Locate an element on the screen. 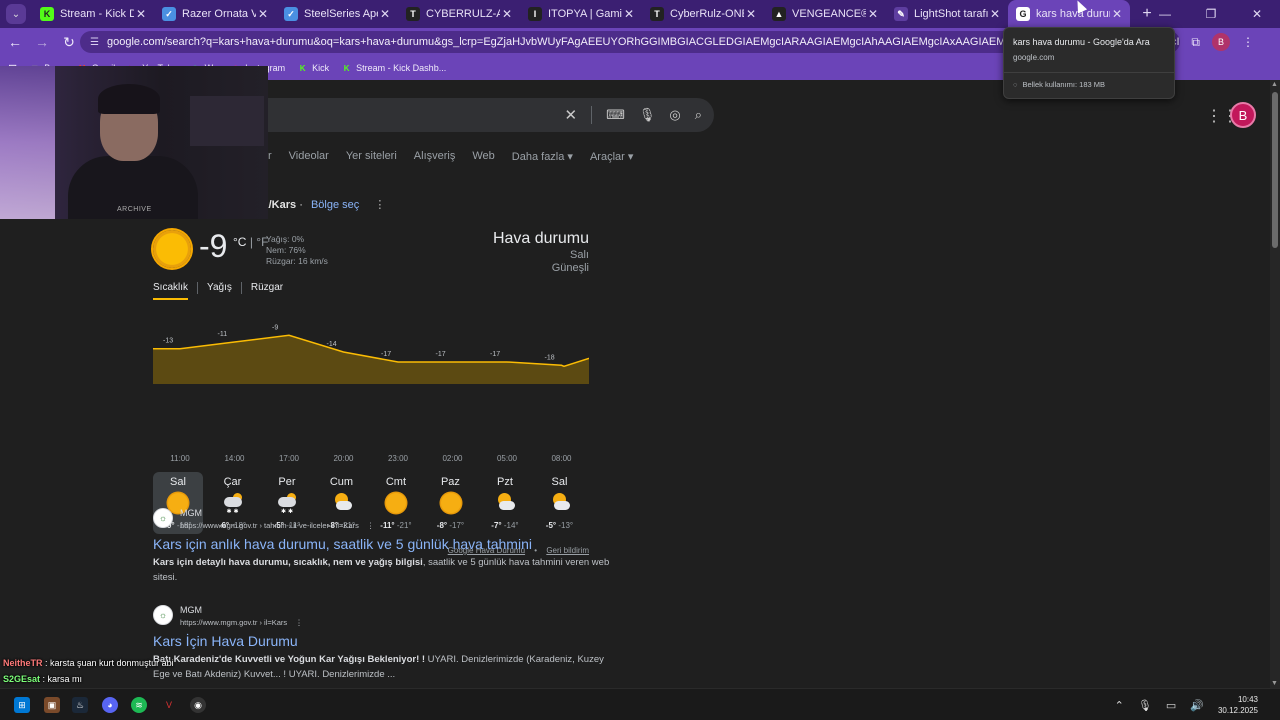  maximize-icon: ❐ is located at coordinates (1211, 14).